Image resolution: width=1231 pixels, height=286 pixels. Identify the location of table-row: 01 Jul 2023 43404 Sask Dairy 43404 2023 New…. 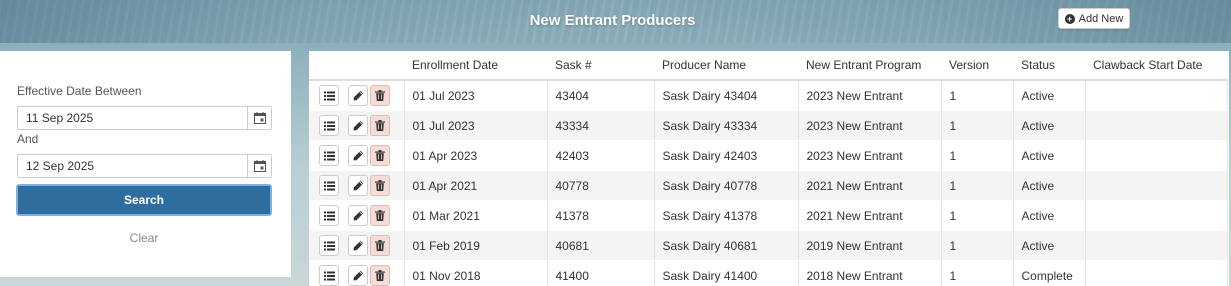
(768, 95).